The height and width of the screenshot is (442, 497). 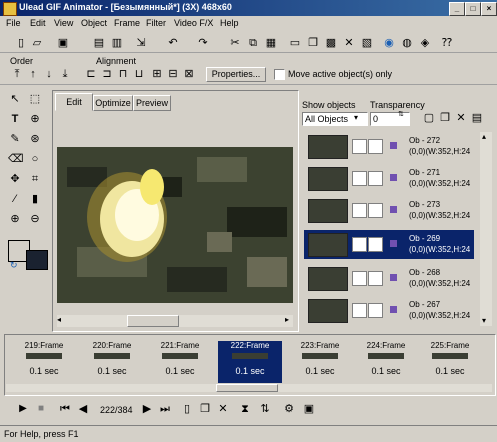 I want to click on bring-forward-icon: ↑, so click(x=33, y=74).